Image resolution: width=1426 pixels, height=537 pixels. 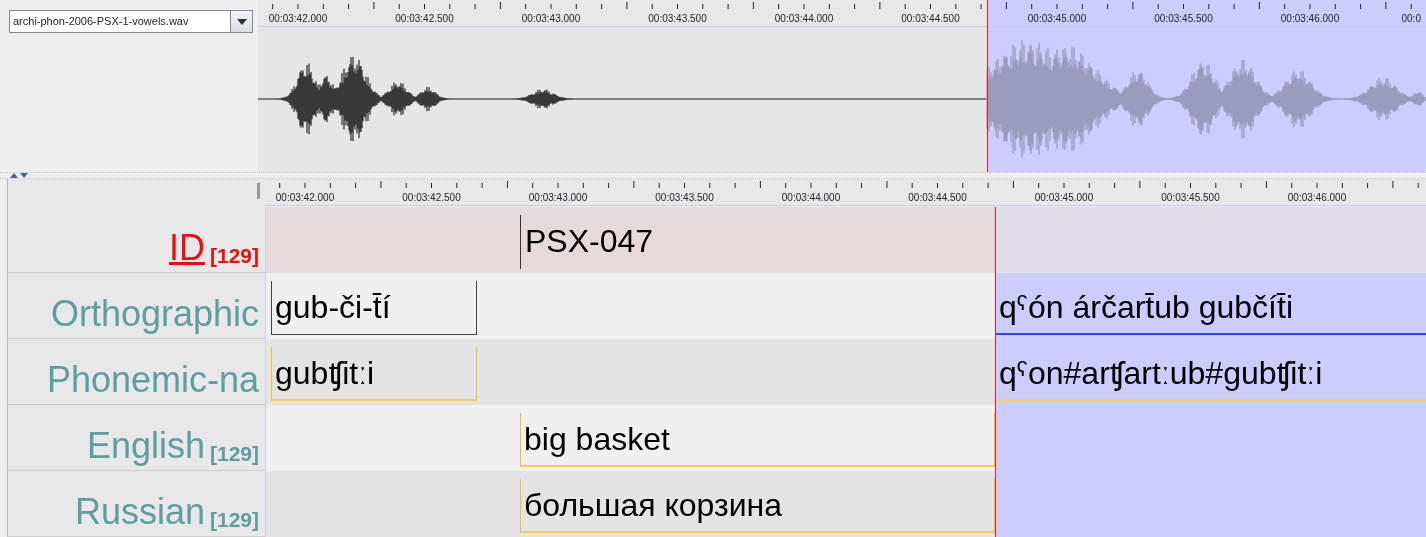 I want to click on up-arrow-icon, so click(x=14, y=175).